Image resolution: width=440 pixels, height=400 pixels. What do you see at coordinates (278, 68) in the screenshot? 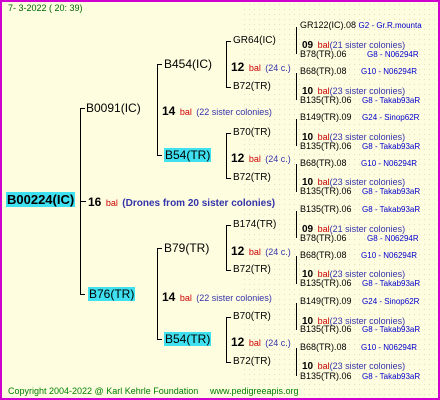
I see `gen2-a-sisters: (24 c.)` at bounding box center [278, 68].